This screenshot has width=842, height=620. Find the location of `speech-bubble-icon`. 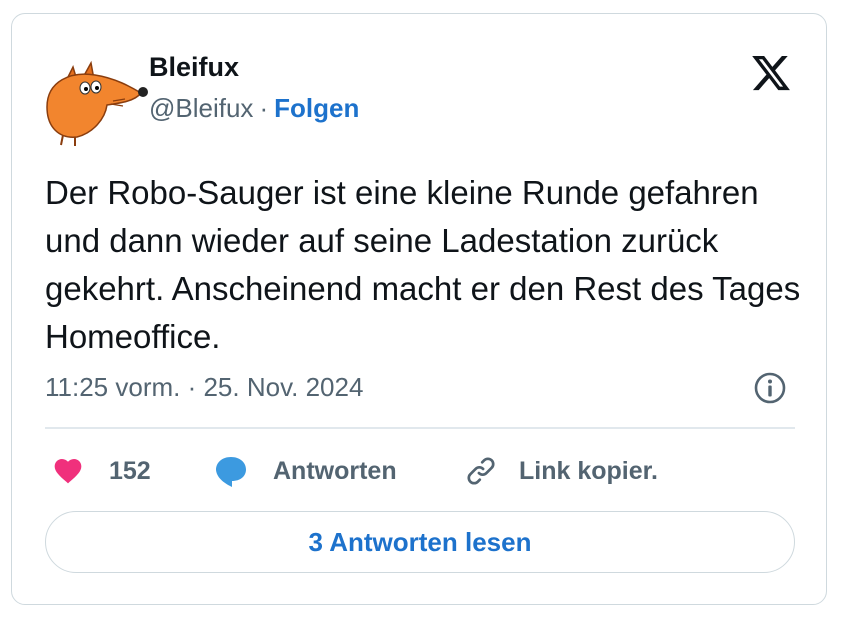

speech-bubble-icon is located at coordinates (231, 472).